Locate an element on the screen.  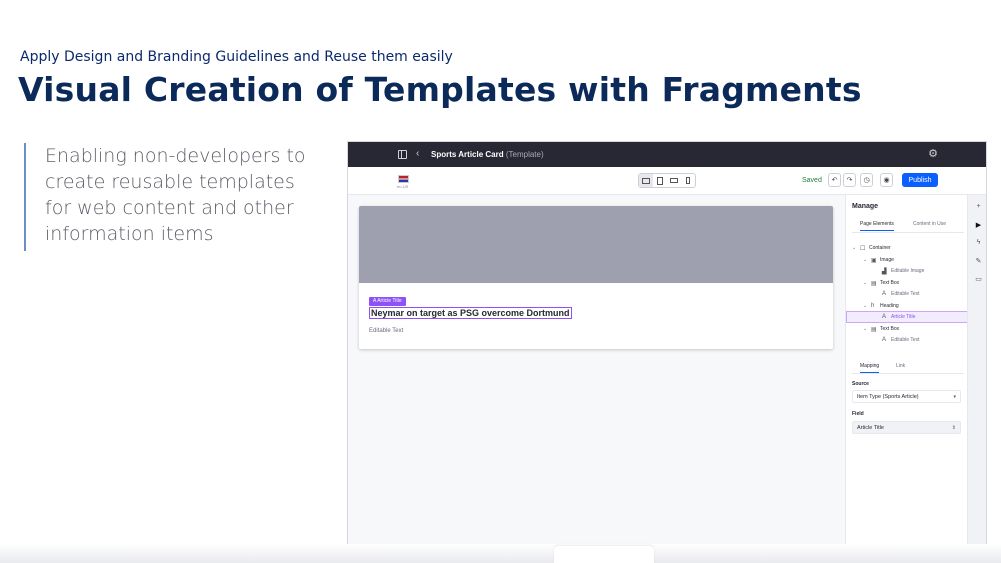
preview-button: ◉ is located at coordinates (886, 180).